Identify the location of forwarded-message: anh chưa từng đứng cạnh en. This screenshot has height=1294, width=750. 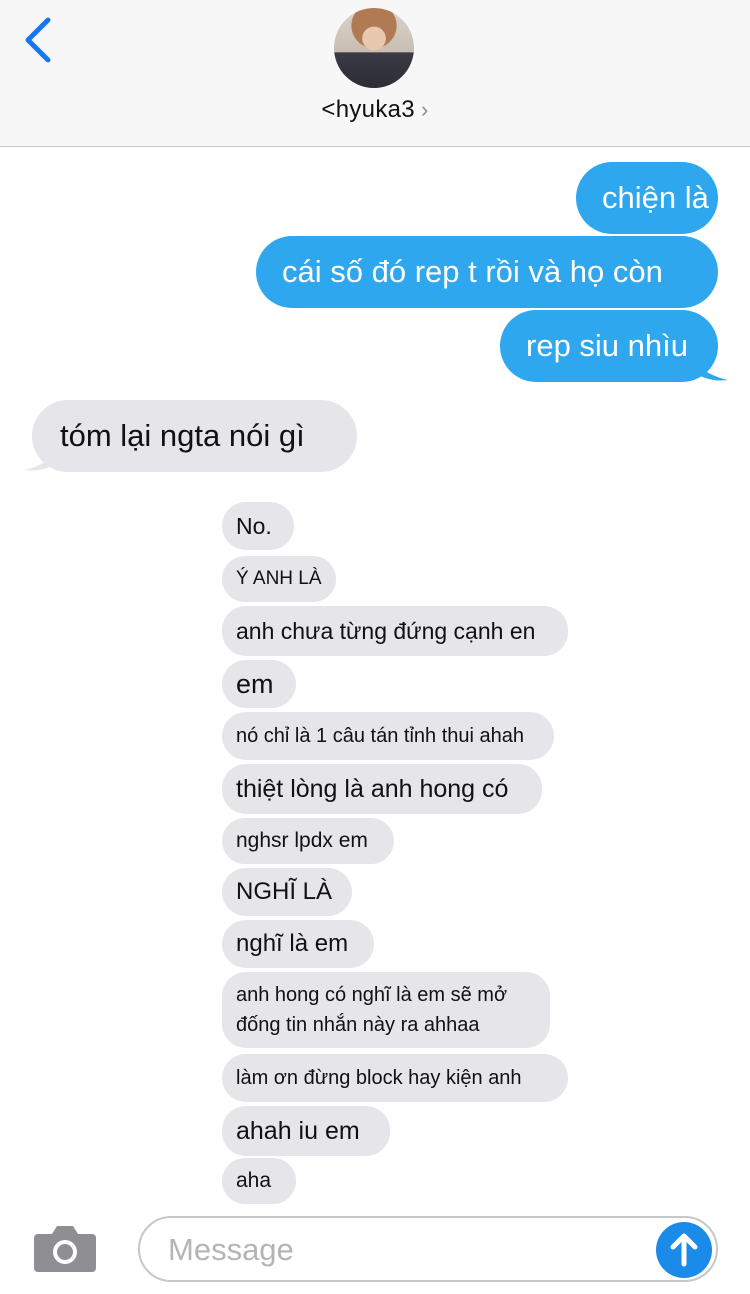
(395, 631).